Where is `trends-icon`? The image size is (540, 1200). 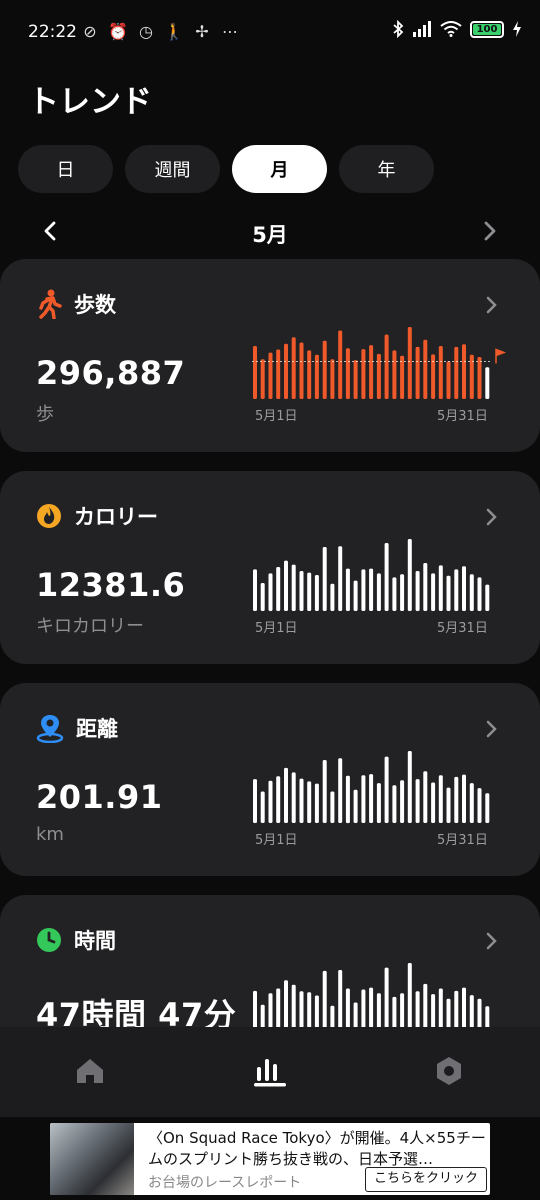
trends-icon is located at coordinates (270, 1071).